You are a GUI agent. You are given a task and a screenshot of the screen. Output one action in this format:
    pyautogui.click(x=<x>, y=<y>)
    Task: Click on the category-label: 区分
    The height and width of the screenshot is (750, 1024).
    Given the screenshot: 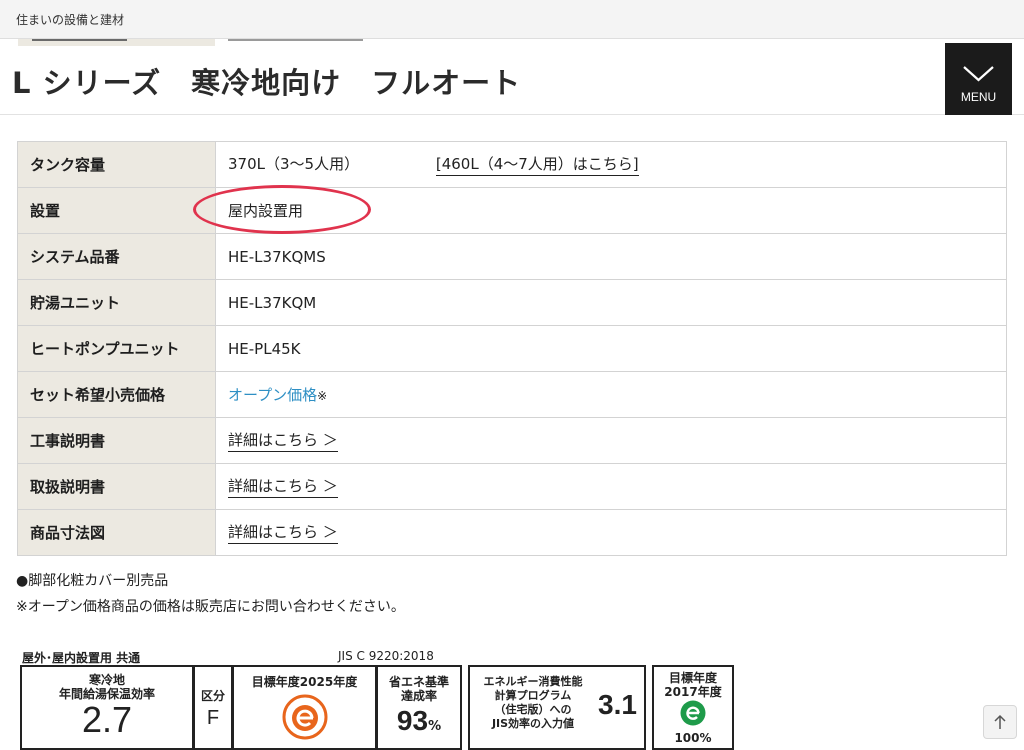 What is the action you would take?
    pyautogui.click(x=212, y=696)
    